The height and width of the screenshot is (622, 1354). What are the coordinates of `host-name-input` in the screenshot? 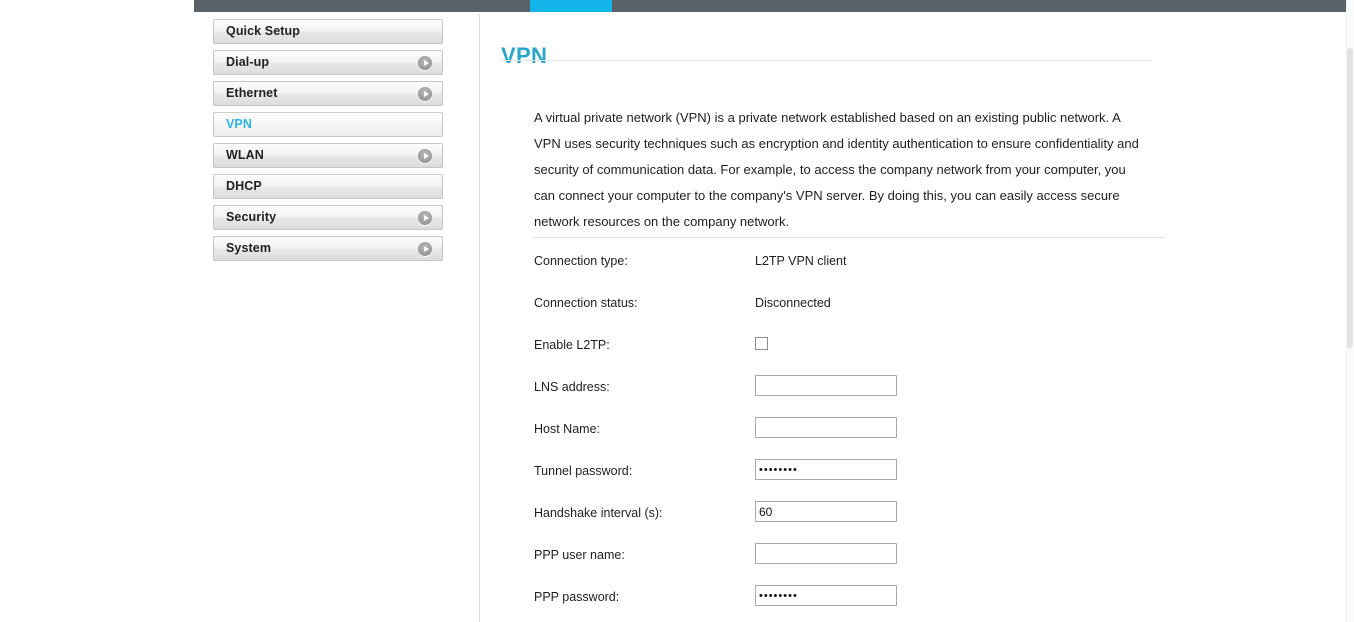 It's located at (826, 427).